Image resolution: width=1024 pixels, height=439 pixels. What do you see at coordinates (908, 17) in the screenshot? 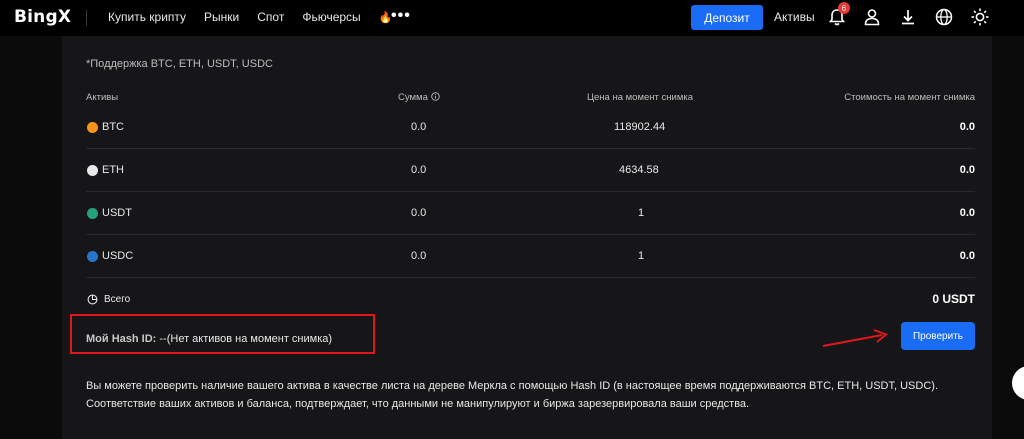
I see `download-icon` at bounding box center [908, 17].